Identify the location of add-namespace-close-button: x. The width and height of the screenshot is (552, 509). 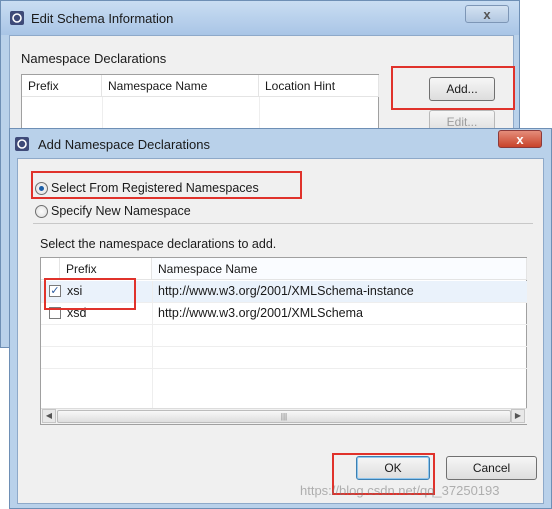
(520, 139).